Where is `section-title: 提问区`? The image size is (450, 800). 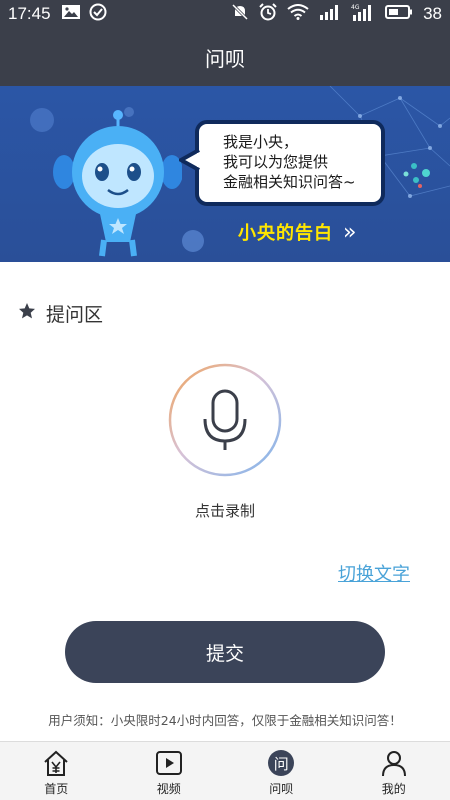 section-title: 提问区 is located at coordinates (75, 315).